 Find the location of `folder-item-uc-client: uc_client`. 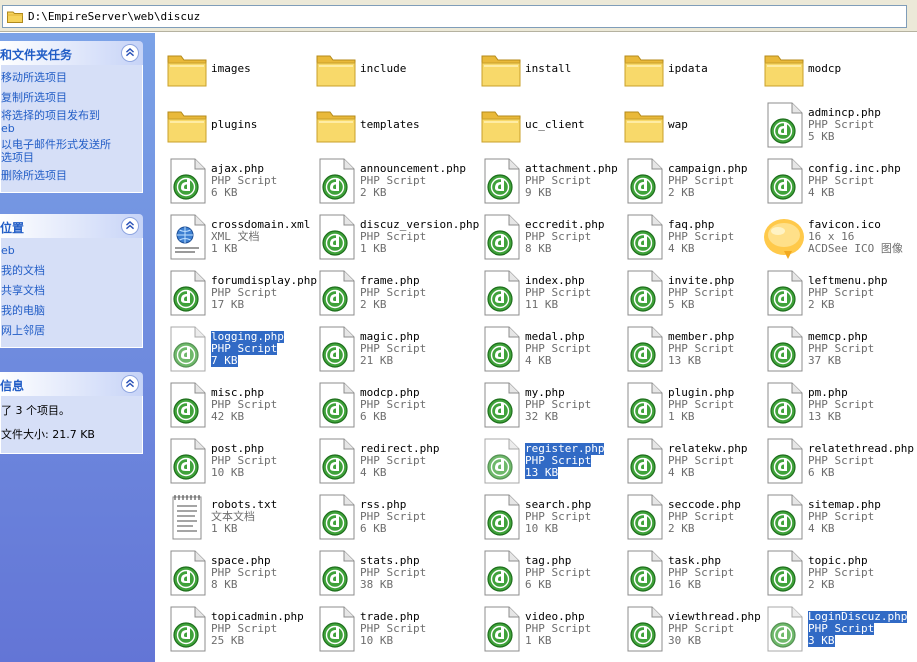

folder-item-uc-client: uc_client is located at coordinates (548, 125).